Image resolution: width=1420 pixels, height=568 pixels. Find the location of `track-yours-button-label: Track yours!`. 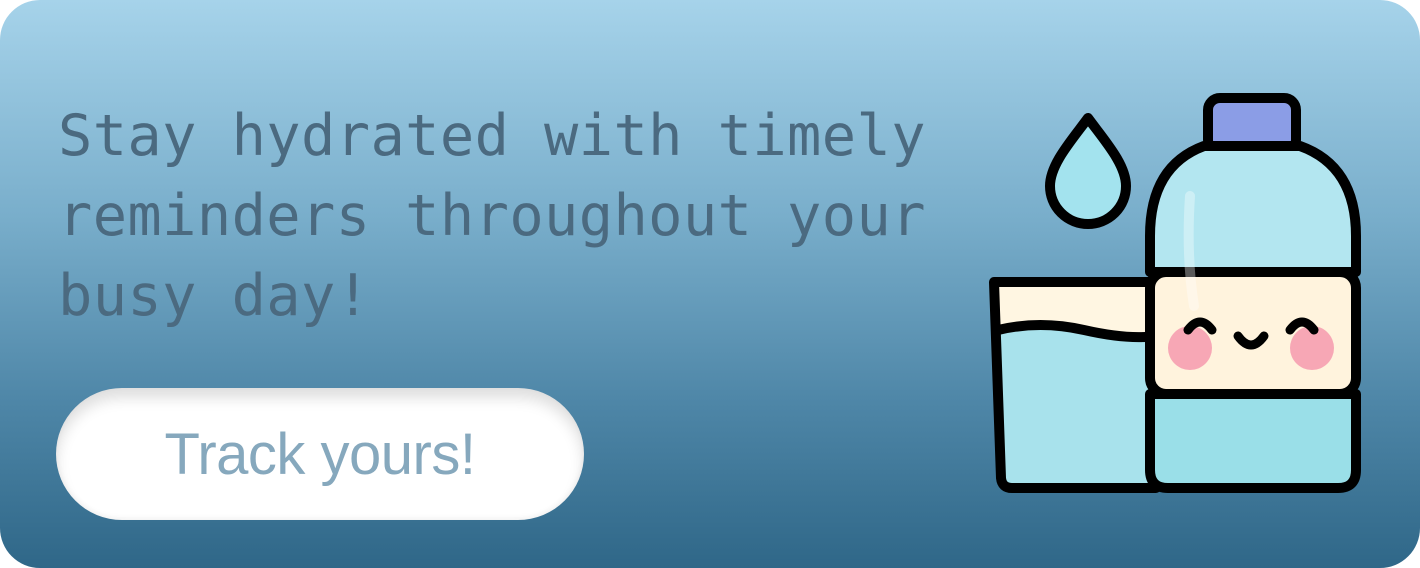

track-yours-button-label: Track yours! is located at coordinates (320, 454).